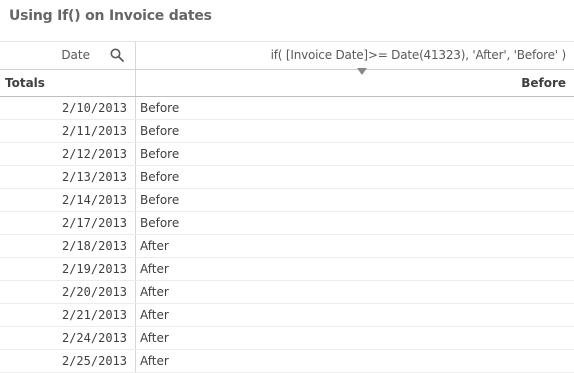 The height and width of the screenshot is (373, 574). I want to click on chart-title: Using If() on Invoice dates, so click(110, 16).